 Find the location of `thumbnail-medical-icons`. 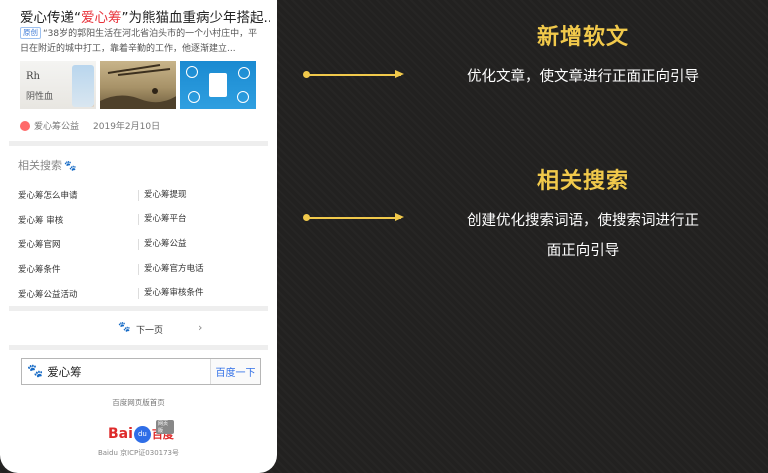

thumbnail-medical-icons is located at coordinates (218, 85).